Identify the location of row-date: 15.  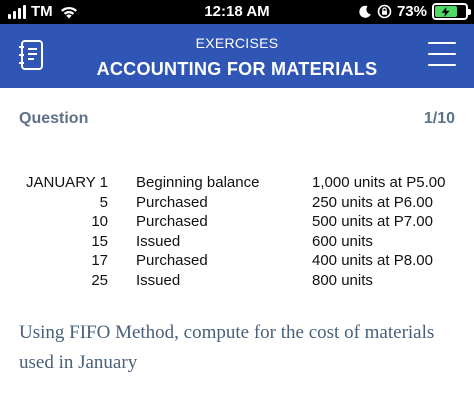
(99, 241).